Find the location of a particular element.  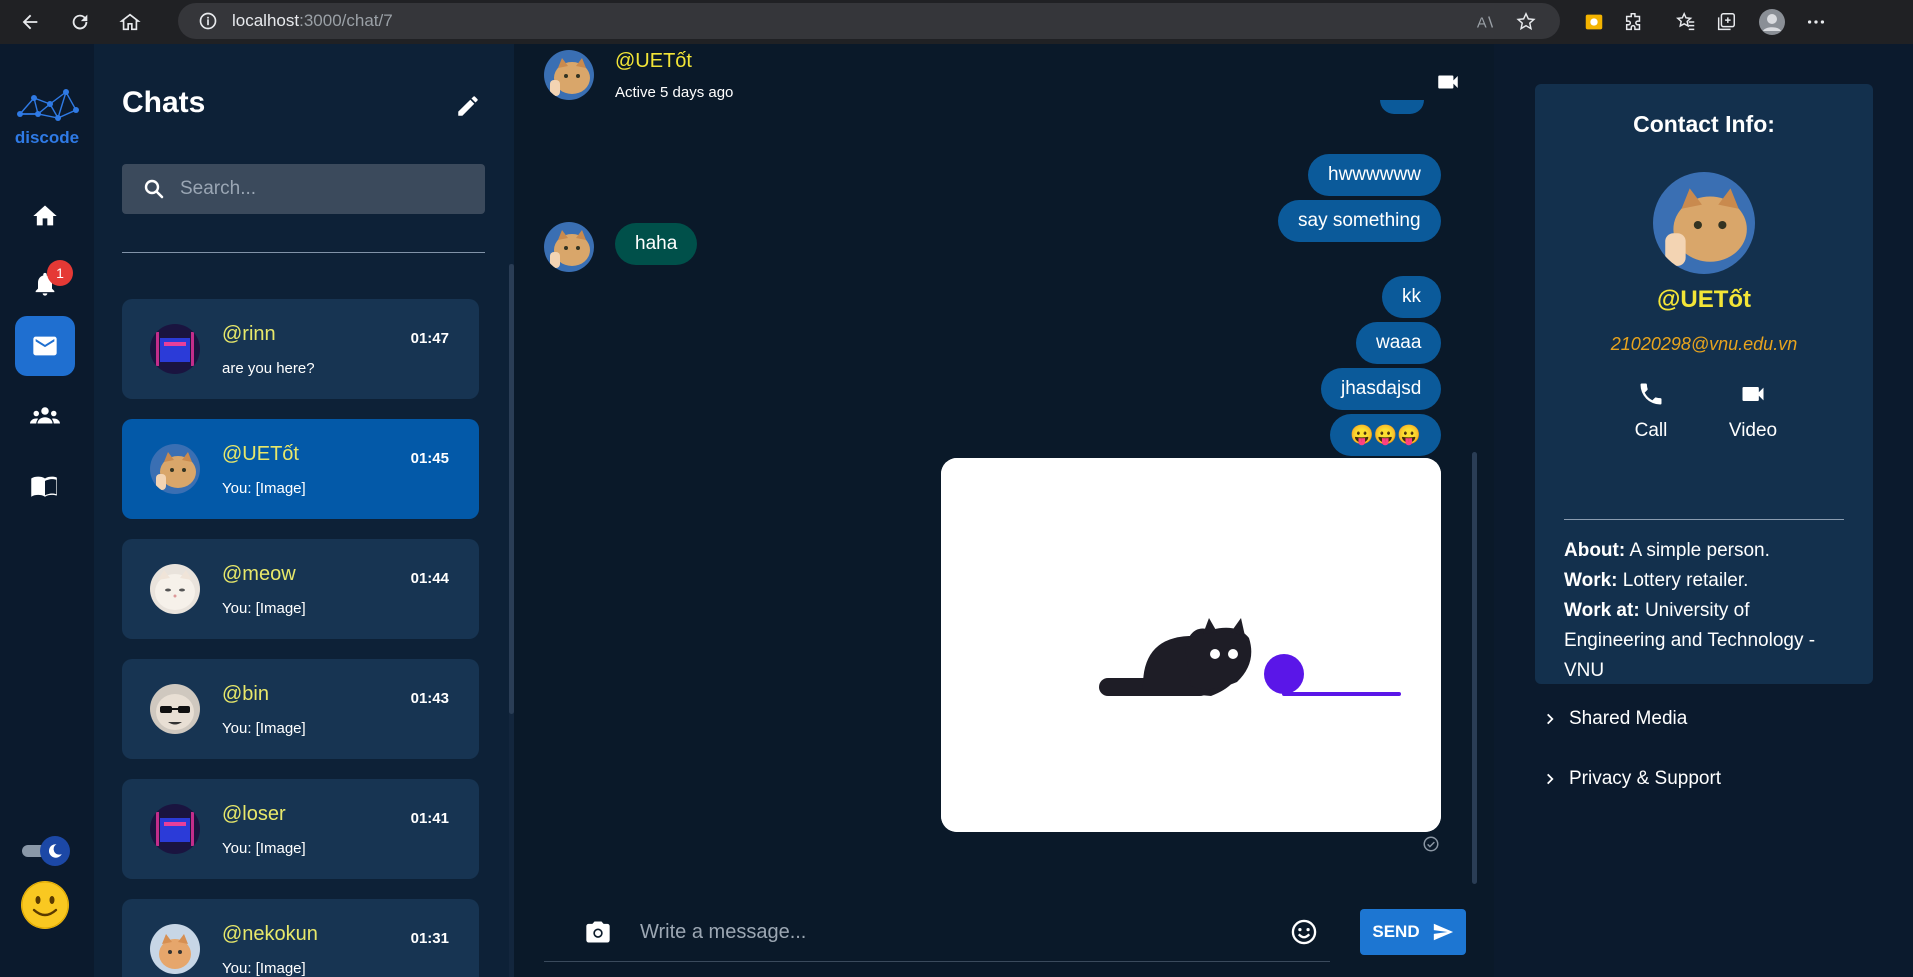

chat-item-rinn: @rinn 01:47 are you here? is located at coordinates (300, 349).